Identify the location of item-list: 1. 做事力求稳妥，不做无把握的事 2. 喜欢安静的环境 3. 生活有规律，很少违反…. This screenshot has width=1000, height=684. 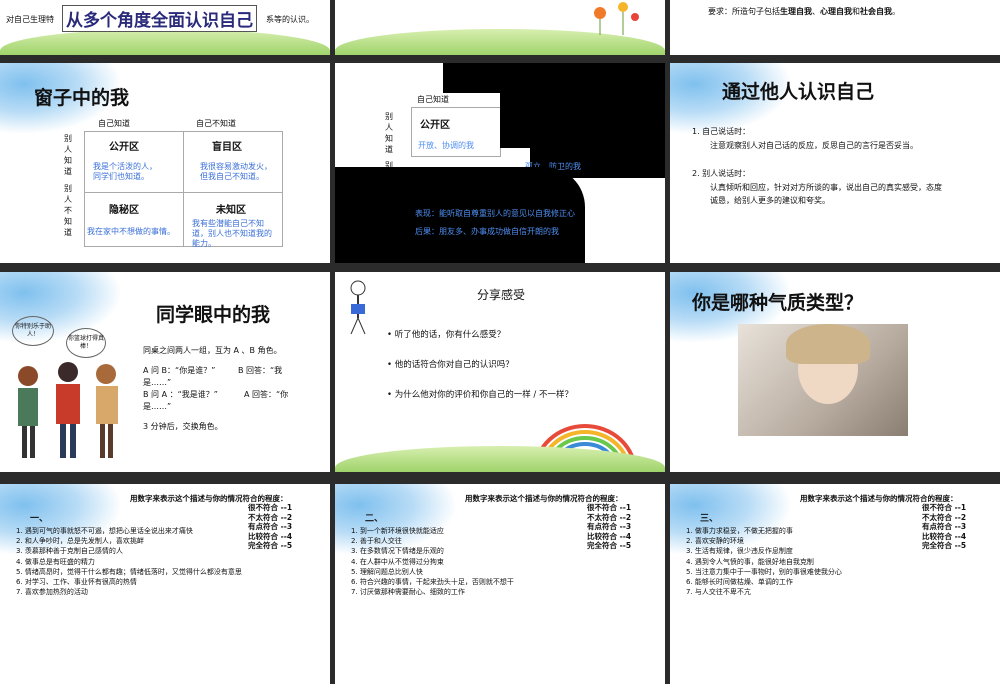
(764, 562).